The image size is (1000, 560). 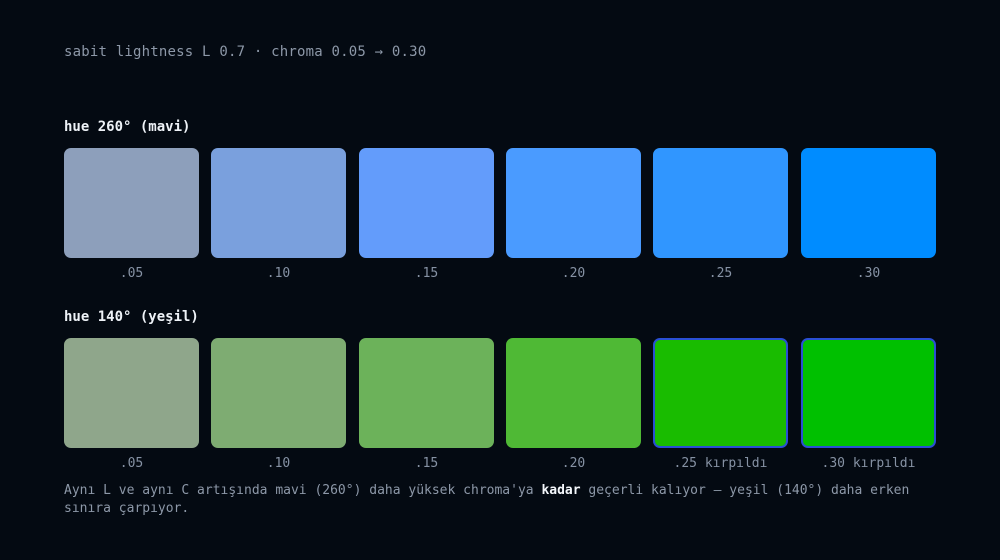 What do you see at coordinates (720, 463) in the screenshot?
I see `swatch-caption: .25 kırpıldı` at bounding box center [720, 463].